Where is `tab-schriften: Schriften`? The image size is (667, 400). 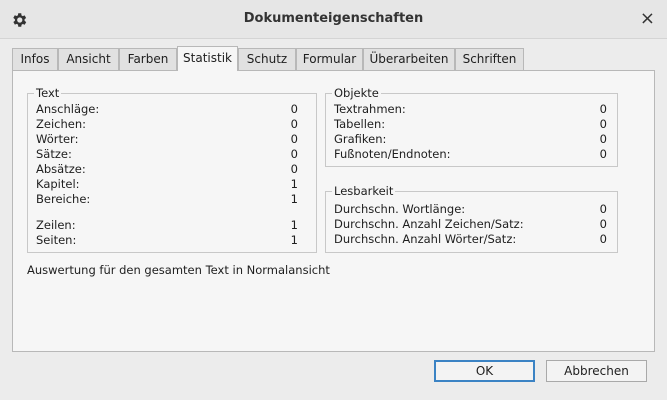
tab-schriften: Schriften is located at coordinates (489, 59).